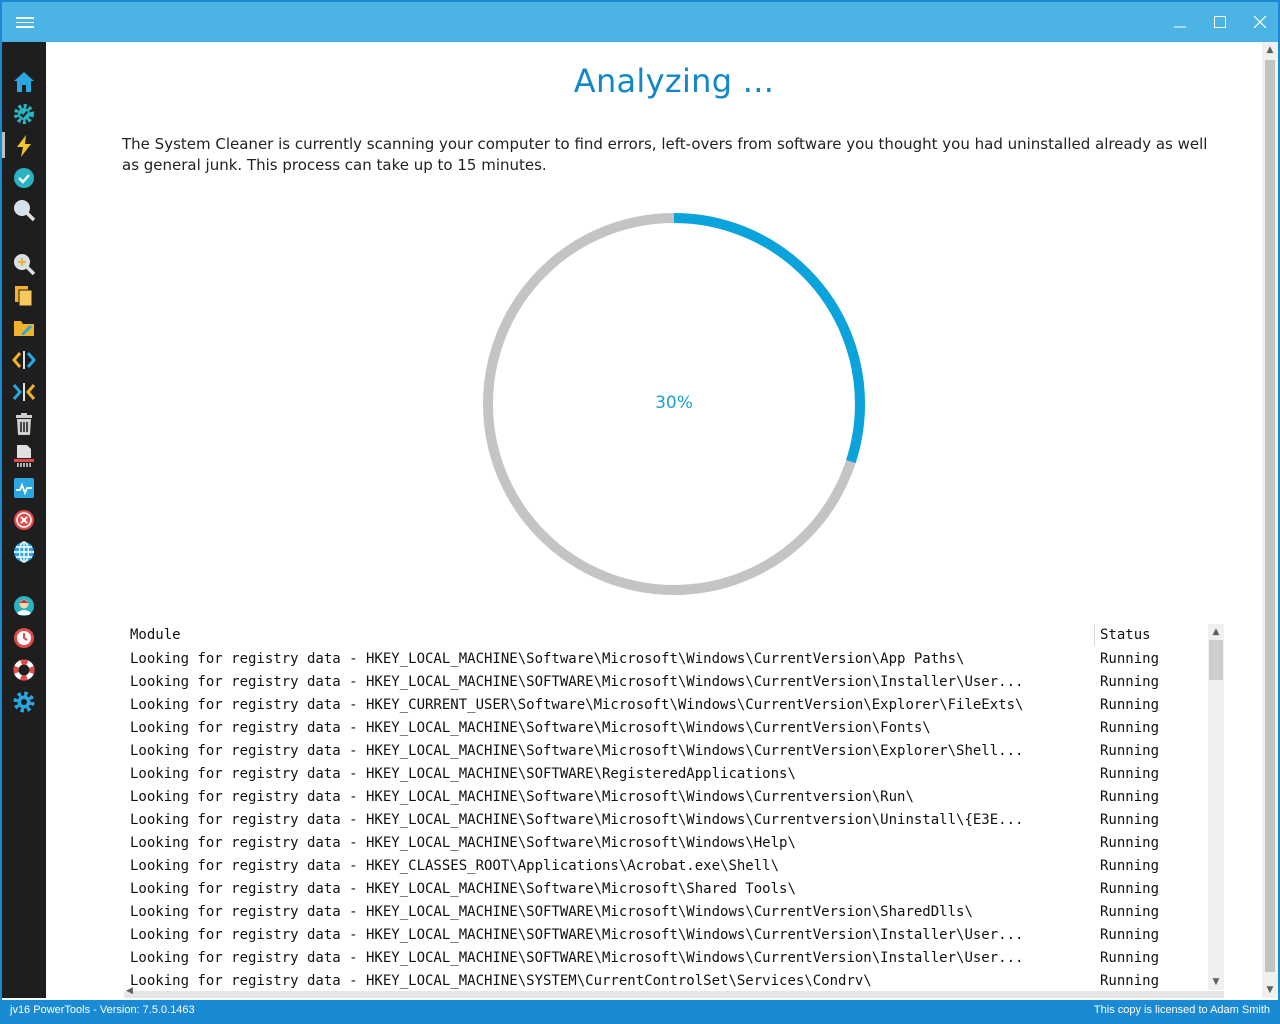 The height and width of the screenshot is (1024, 1280). I want to click on column-divider, so click(1094, 635).